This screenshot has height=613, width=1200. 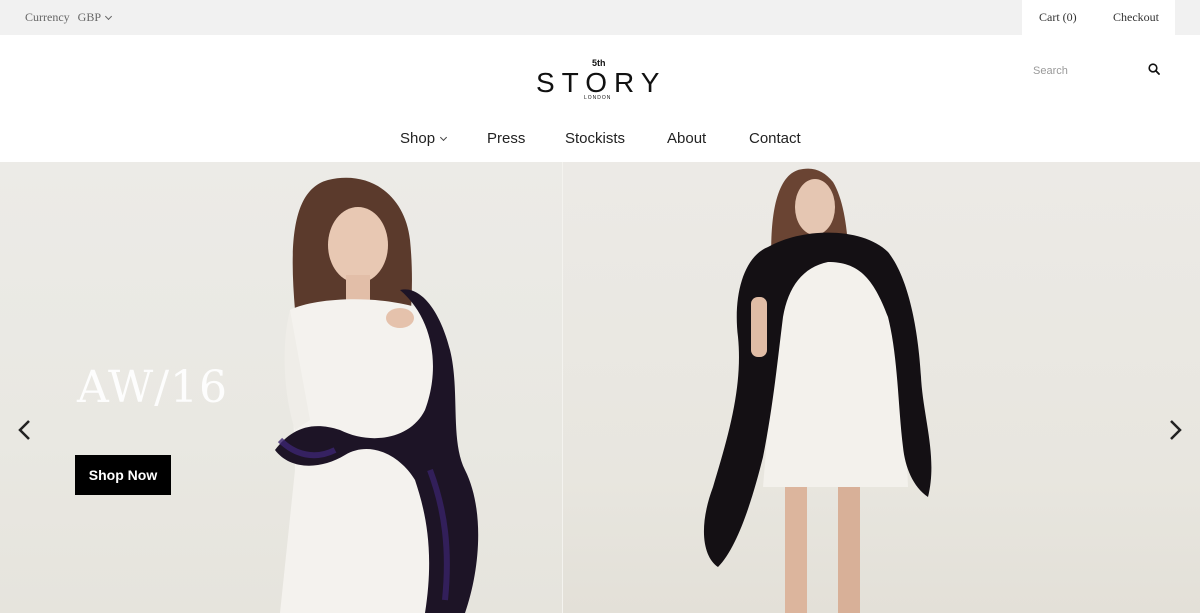 I want to click on checkout-link: Checkout, so click(x=1136, y=17).